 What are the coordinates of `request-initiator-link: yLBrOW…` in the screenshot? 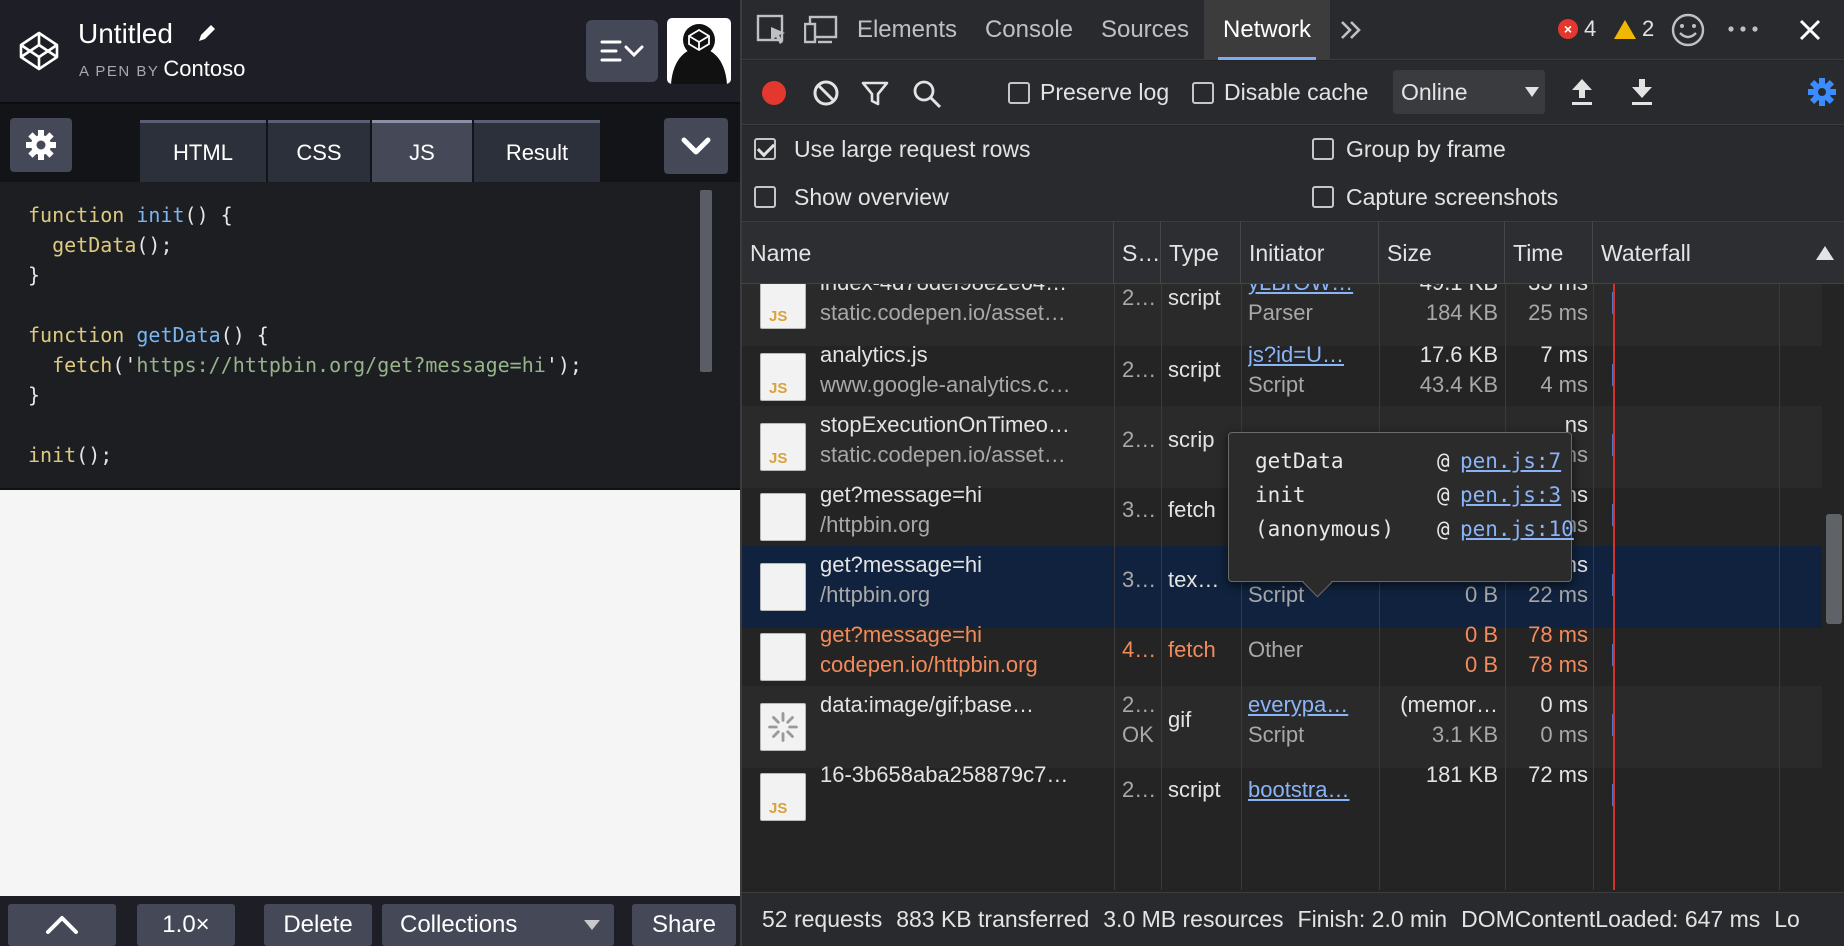 It's located at (1312, 290).